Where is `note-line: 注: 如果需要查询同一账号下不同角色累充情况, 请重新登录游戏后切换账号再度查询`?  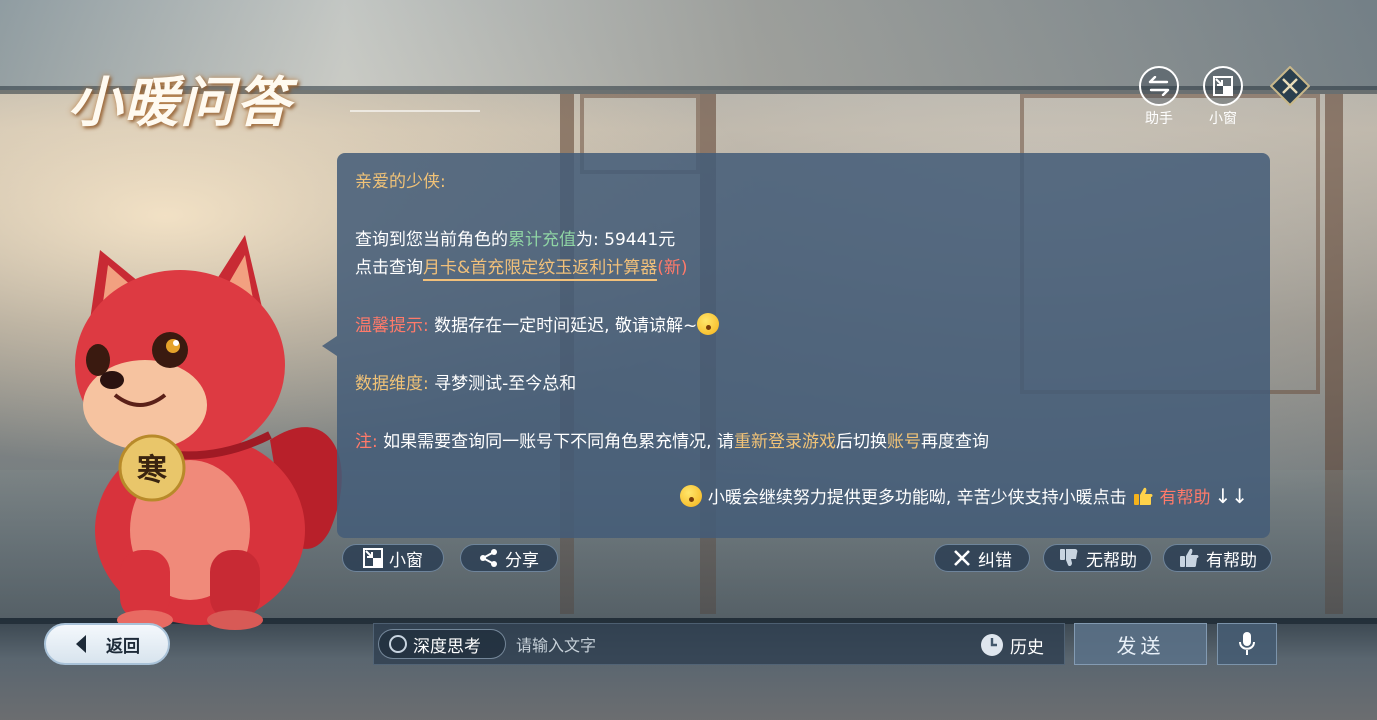 note-line: 注: 如果需要查询同一账号下不同角色累充情况, 请重新登录游戏后切换账号再度查询 is located at coordinates (672, 439).